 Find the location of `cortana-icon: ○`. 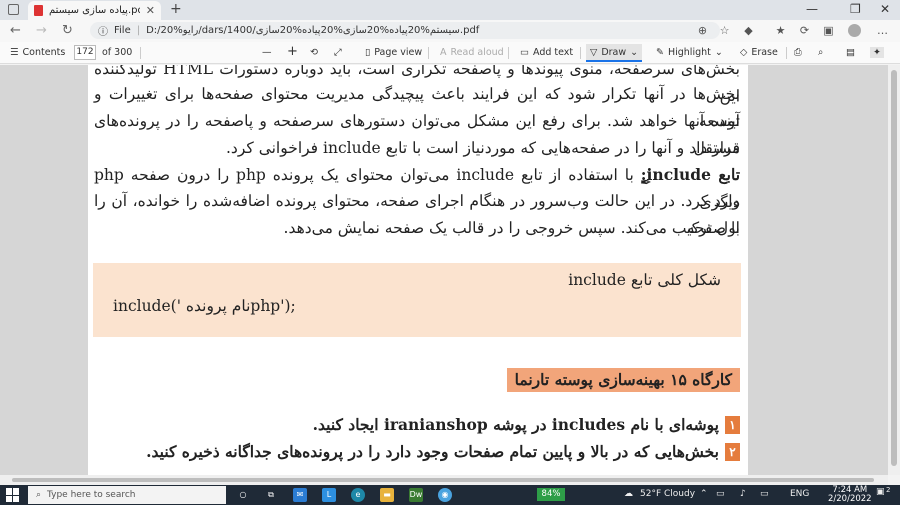

cortana-icon: ○ is located at coordinates (243, 495).